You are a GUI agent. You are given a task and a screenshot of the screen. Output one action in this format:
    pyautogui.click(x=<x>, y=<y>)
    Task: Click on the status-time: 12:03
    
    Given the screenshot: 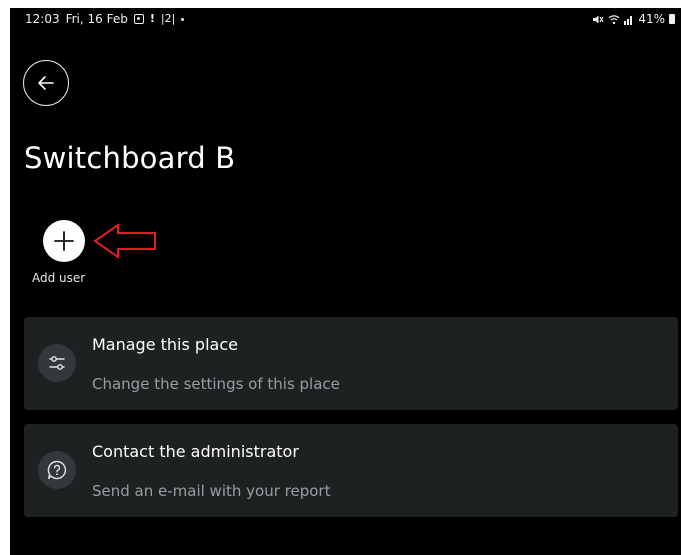 What is the action you would take?
    pyautogui.click(x=42, y=19)
    